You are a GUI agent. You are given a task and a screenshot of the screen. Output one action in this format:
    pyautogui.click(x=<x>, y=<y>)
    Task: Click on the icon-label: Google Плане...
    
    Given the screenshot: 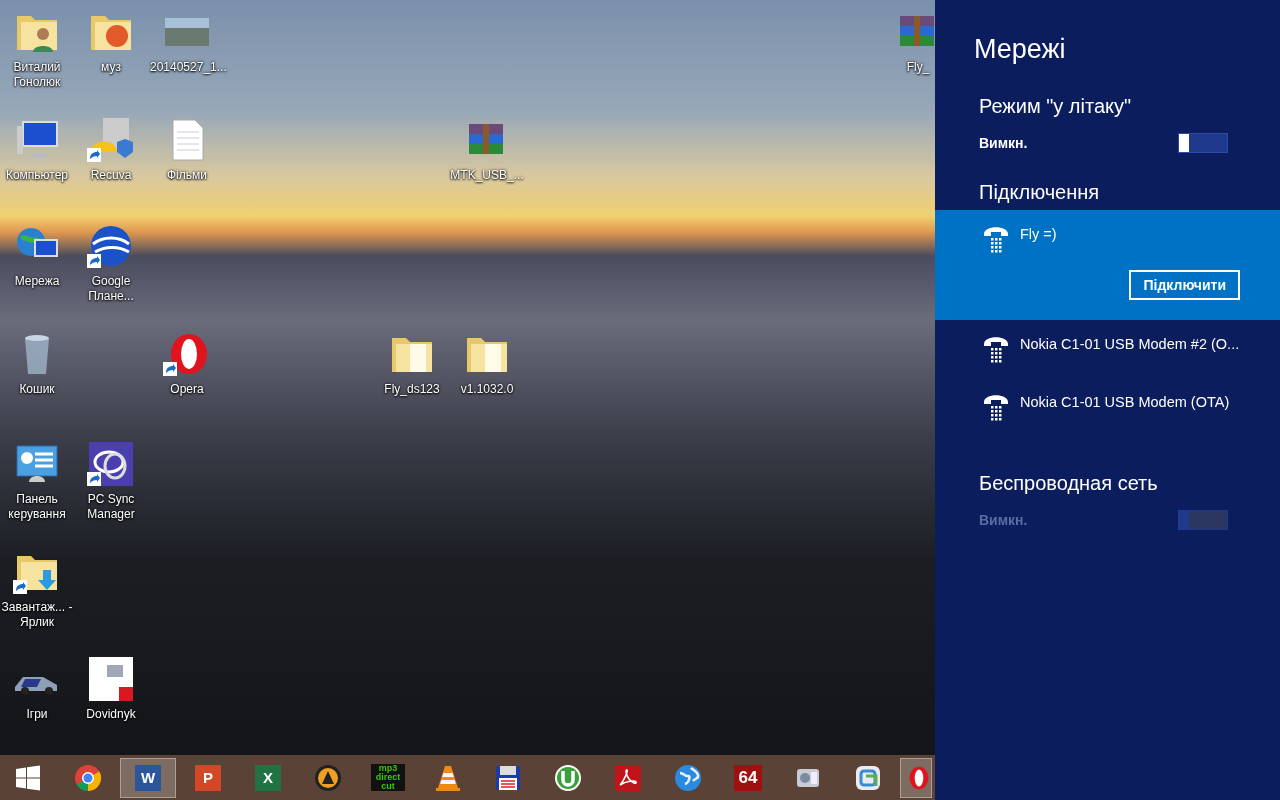 What is the action you would take?
    pyautogui.click(x=111, y=289)
    